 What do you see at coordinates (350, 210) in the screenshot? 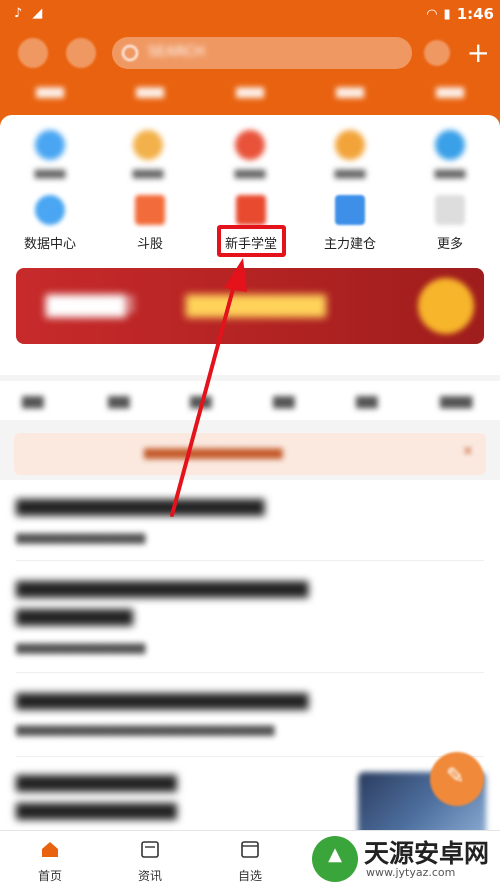
I see `main-force-icon` at bounding box center [350, 210].